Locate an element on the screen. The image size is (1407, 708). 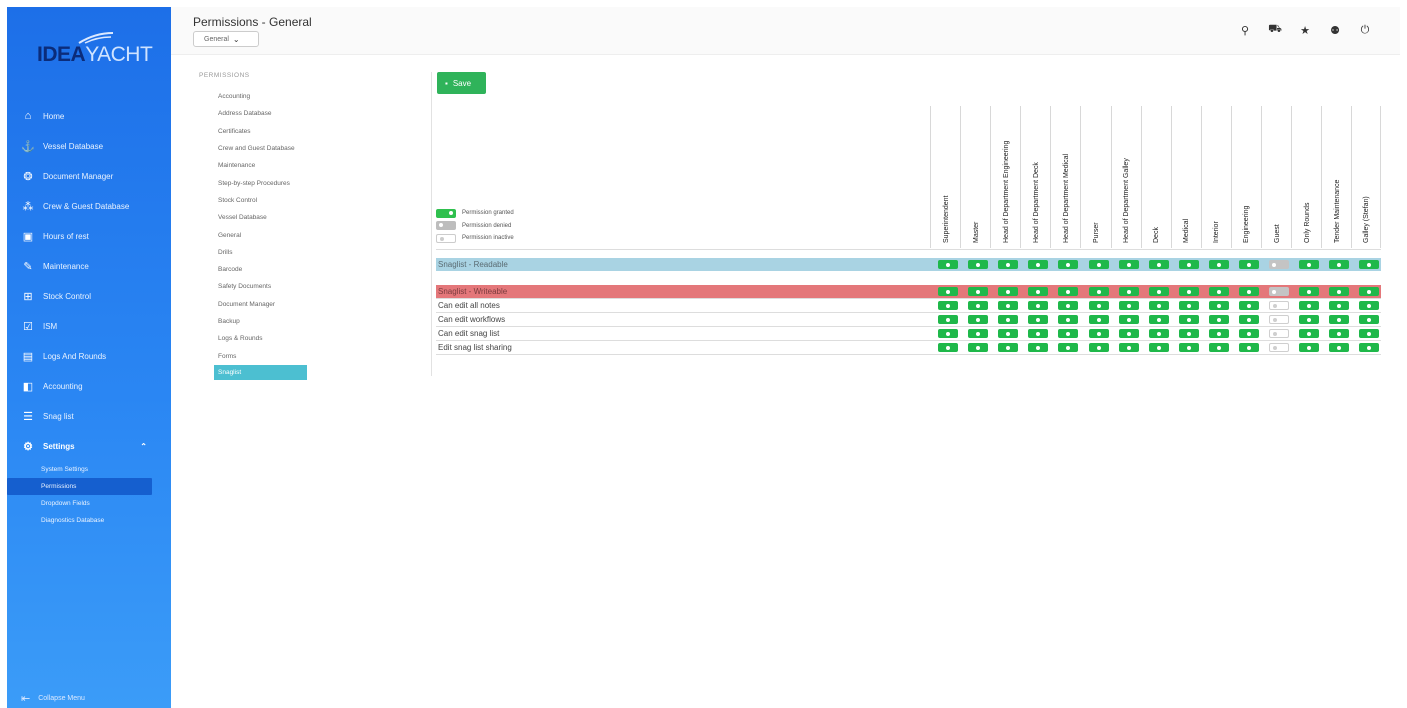
sidebar-subitem-system-settings: System Settings is located at coordinates (79, 469).